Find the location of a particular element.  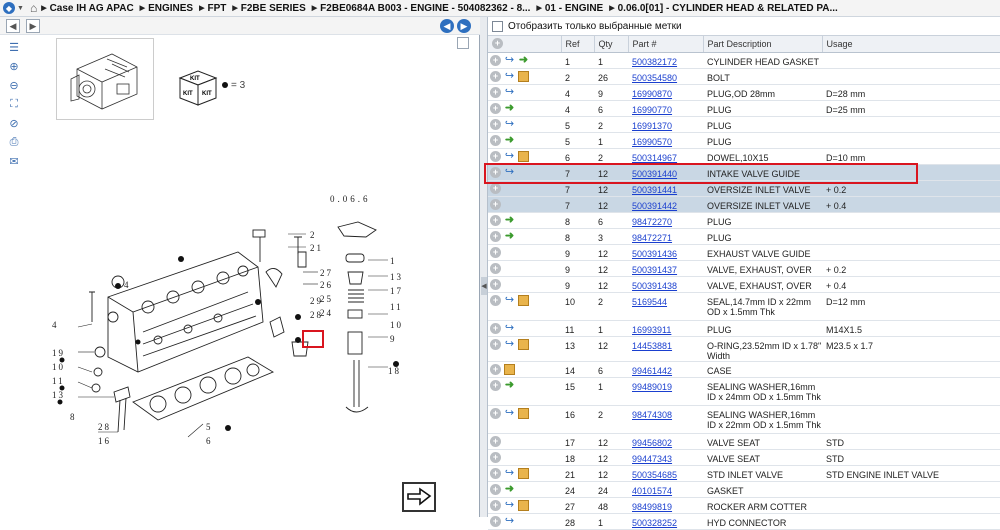

table-row: + ↪ 28 1 500328252 HYD CONNECTOR is located at coordinates (744, 521).